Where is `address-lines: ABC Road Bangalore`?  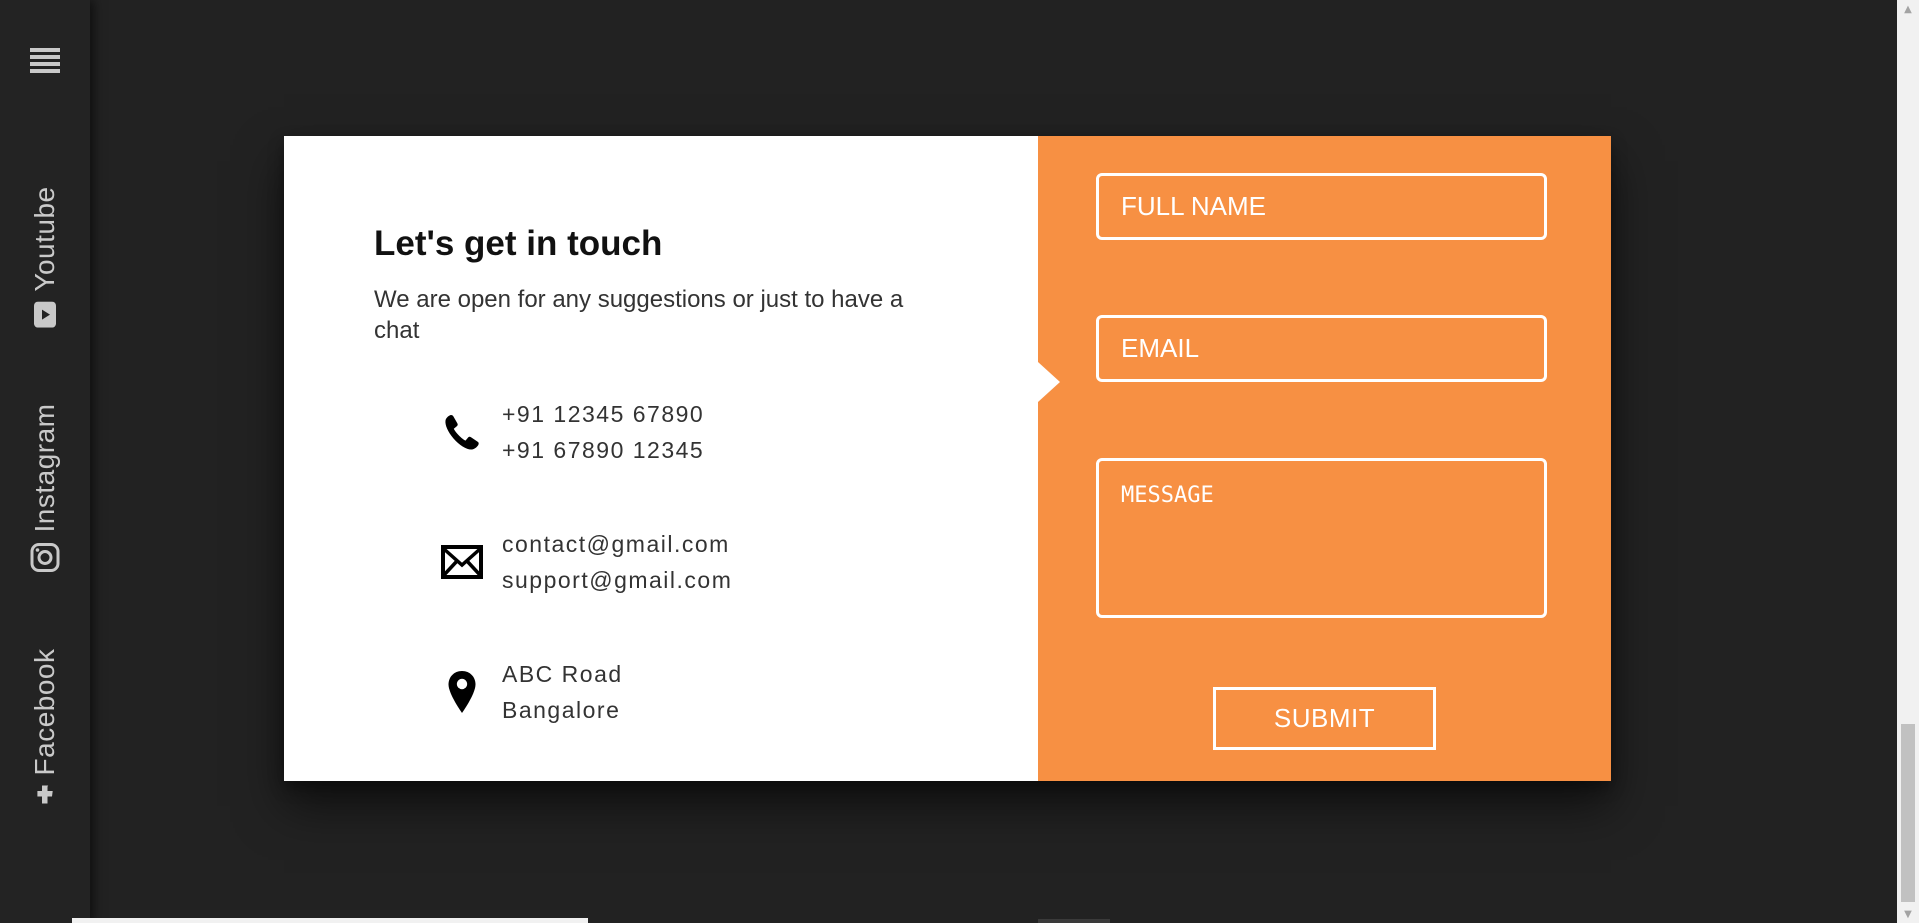 address-lines: ABC Road Bangalore is located at coordinates (562, 692).